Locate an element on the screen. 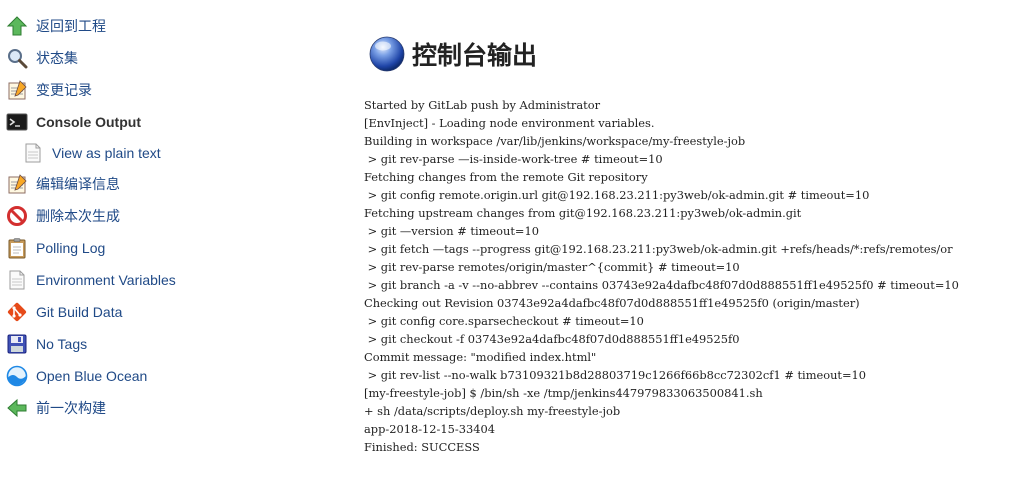  sidebar-item-label: No Tags is located at coordinates (62, 344).